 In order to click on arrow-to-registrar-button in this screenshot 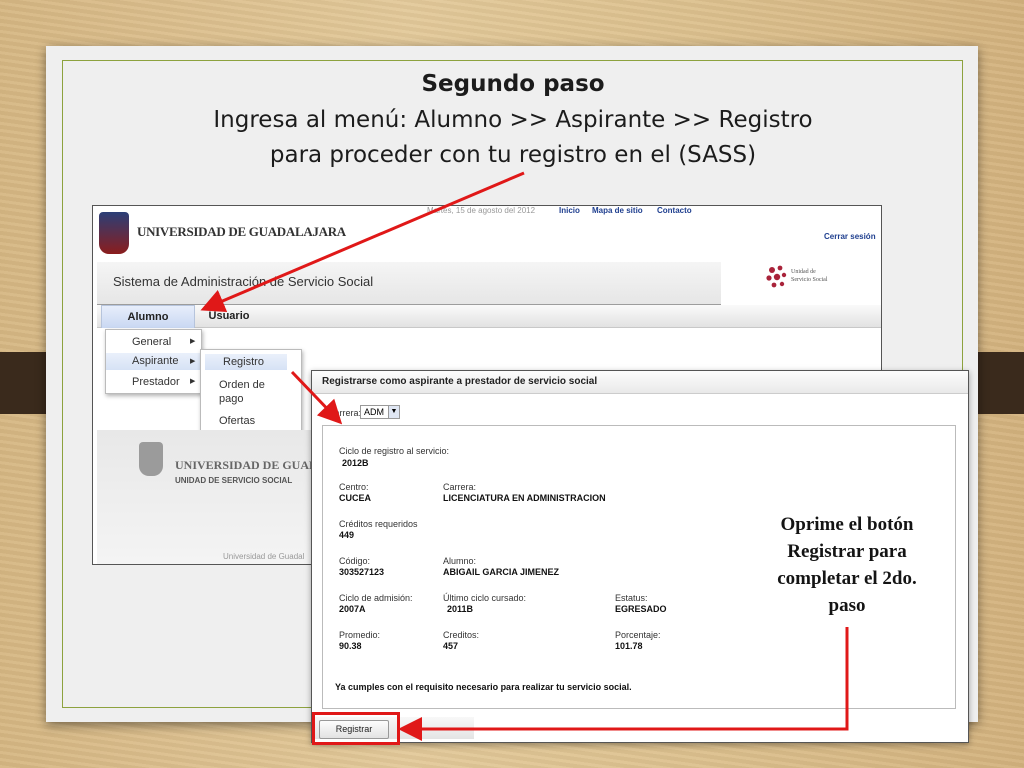, I will do `click(623, 684)`.